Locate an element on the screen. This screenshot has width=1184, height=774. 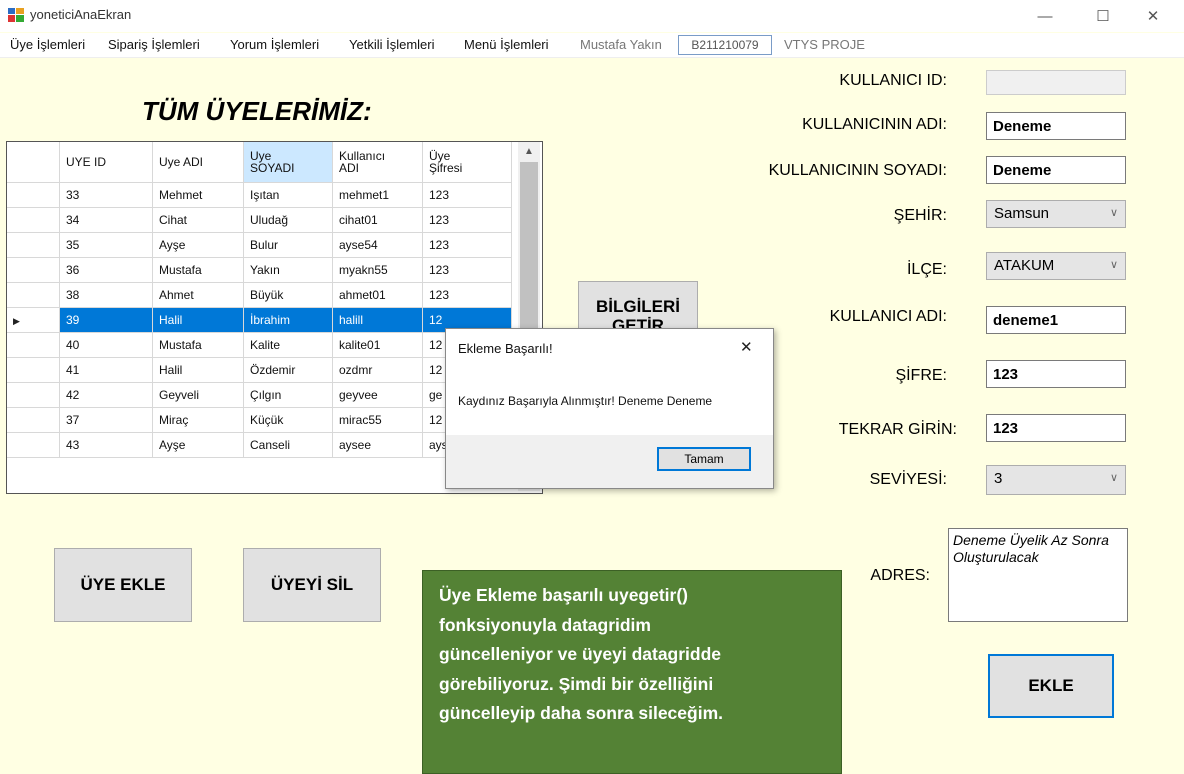
col-uye-id: UYE ID is located at coordinates (106, 162).